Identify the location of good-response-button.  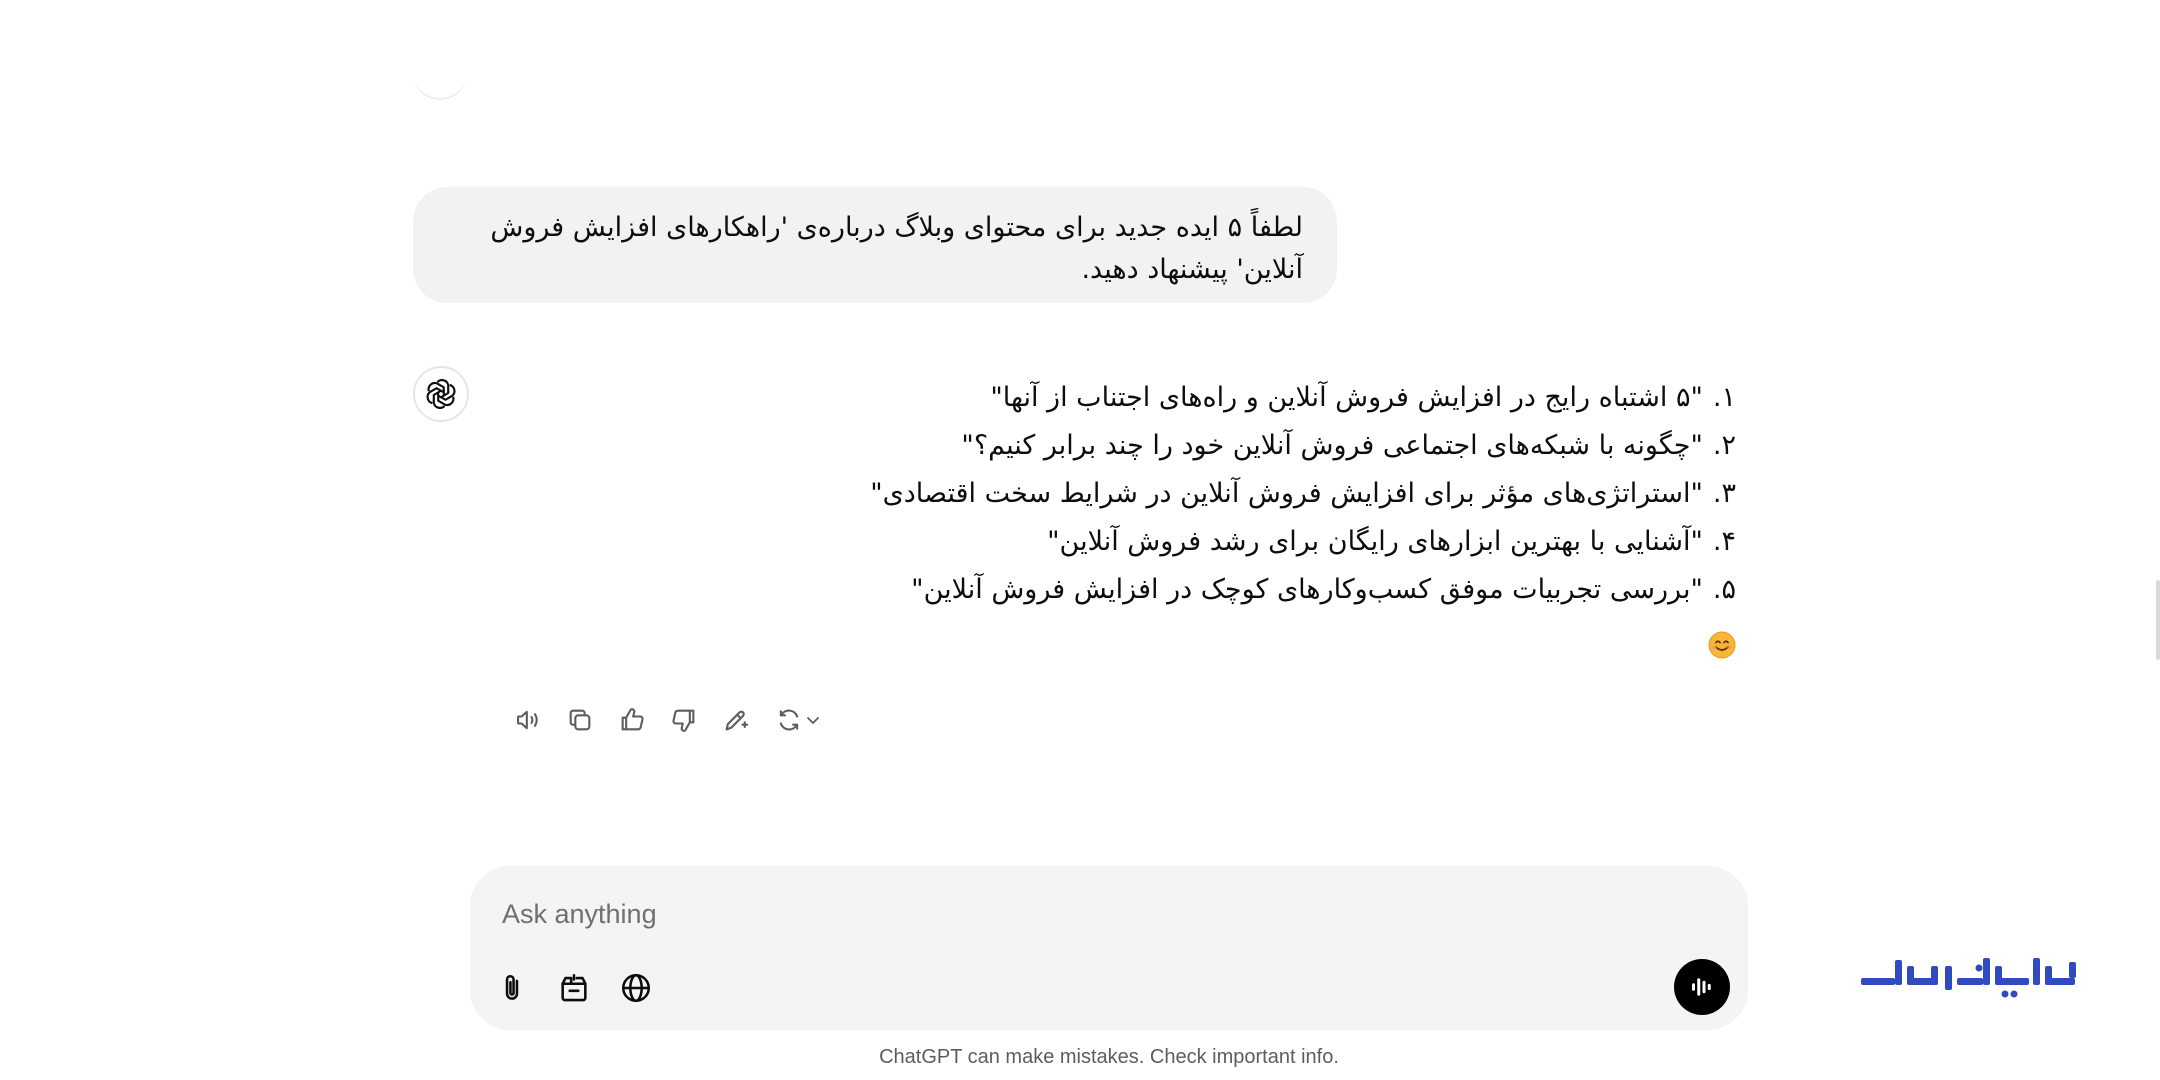
(632, 720).